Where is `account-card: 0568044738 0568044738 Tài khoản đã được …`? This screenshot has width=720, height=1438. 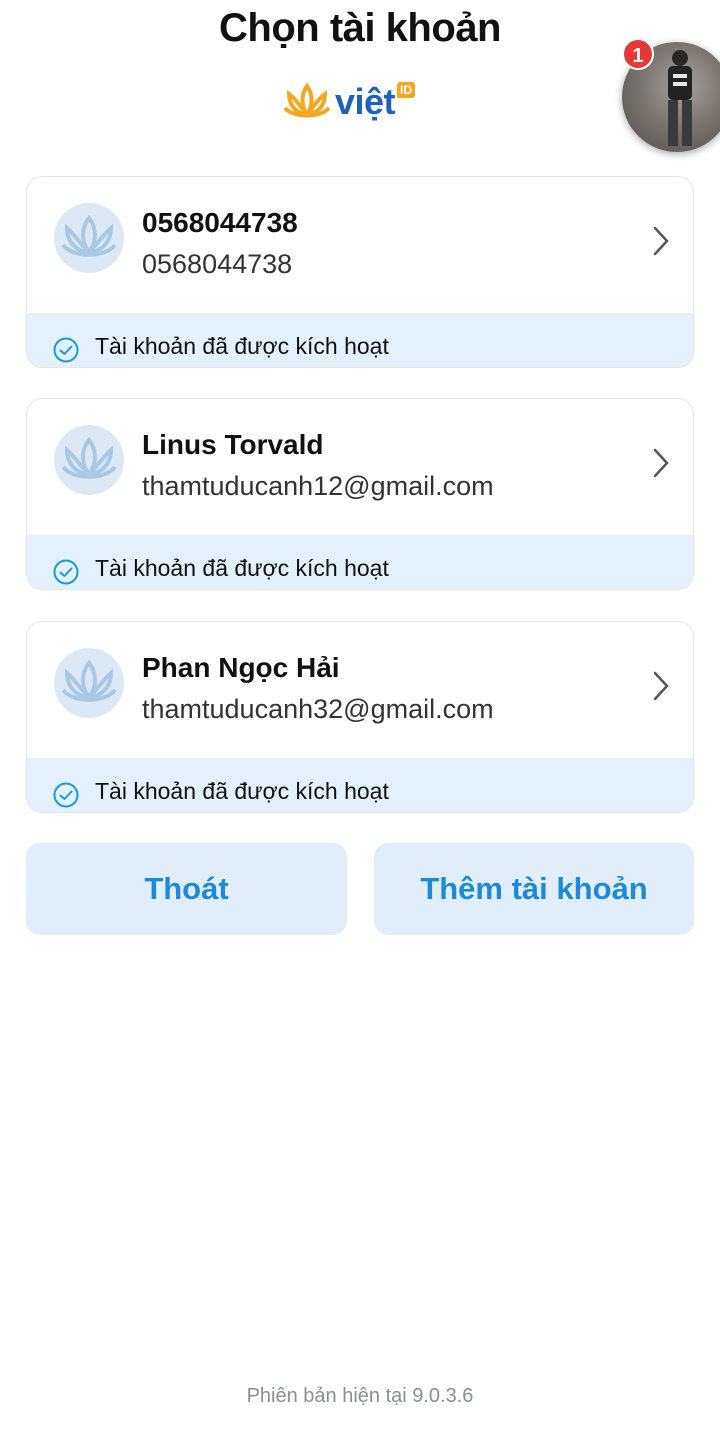 account-card: 0568044738 0568044738 Tài khoản đã được … is located at coordinates (360, 272).